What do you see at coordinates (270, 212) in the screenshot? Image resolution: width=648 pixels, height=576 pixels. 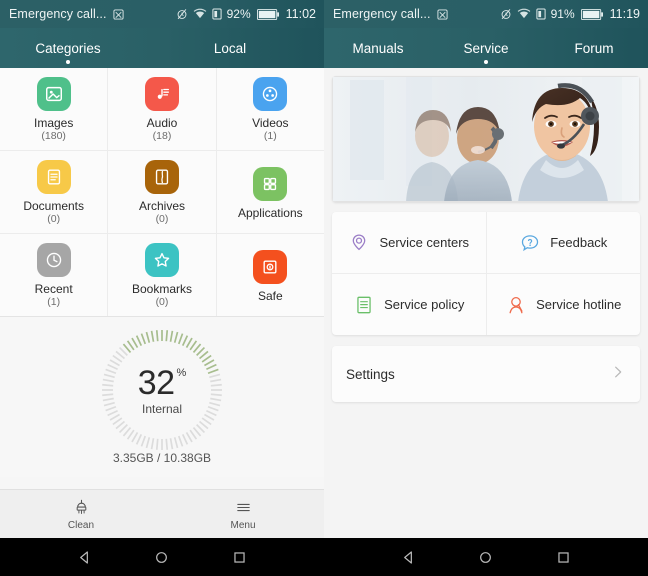 I see `category-label: Applications` at bounding box center [270, 212].